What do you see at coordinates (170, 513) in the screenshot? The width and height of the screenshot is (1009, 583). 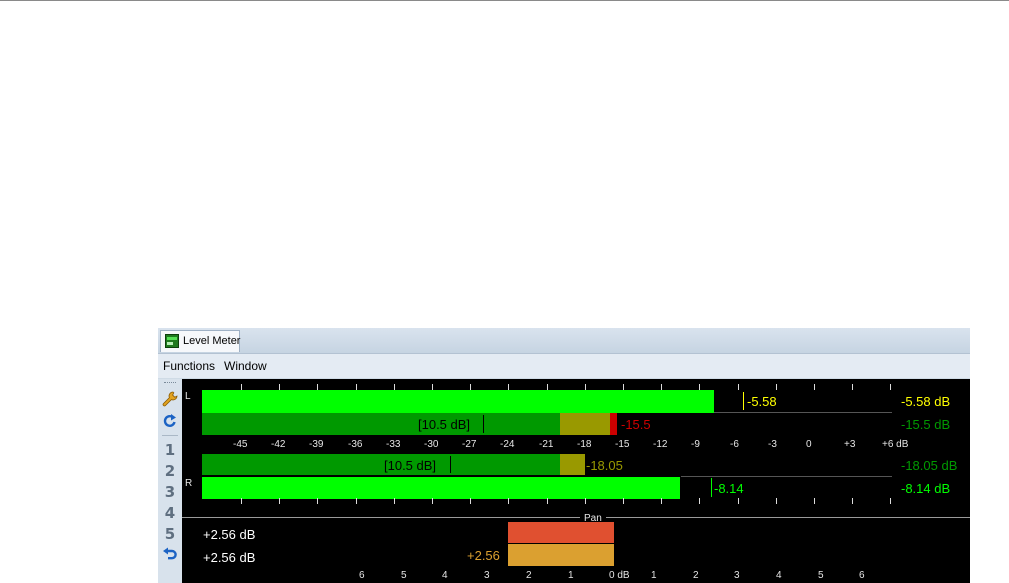 I see `preset-4-button: 4` at bounding box center [170, 513].